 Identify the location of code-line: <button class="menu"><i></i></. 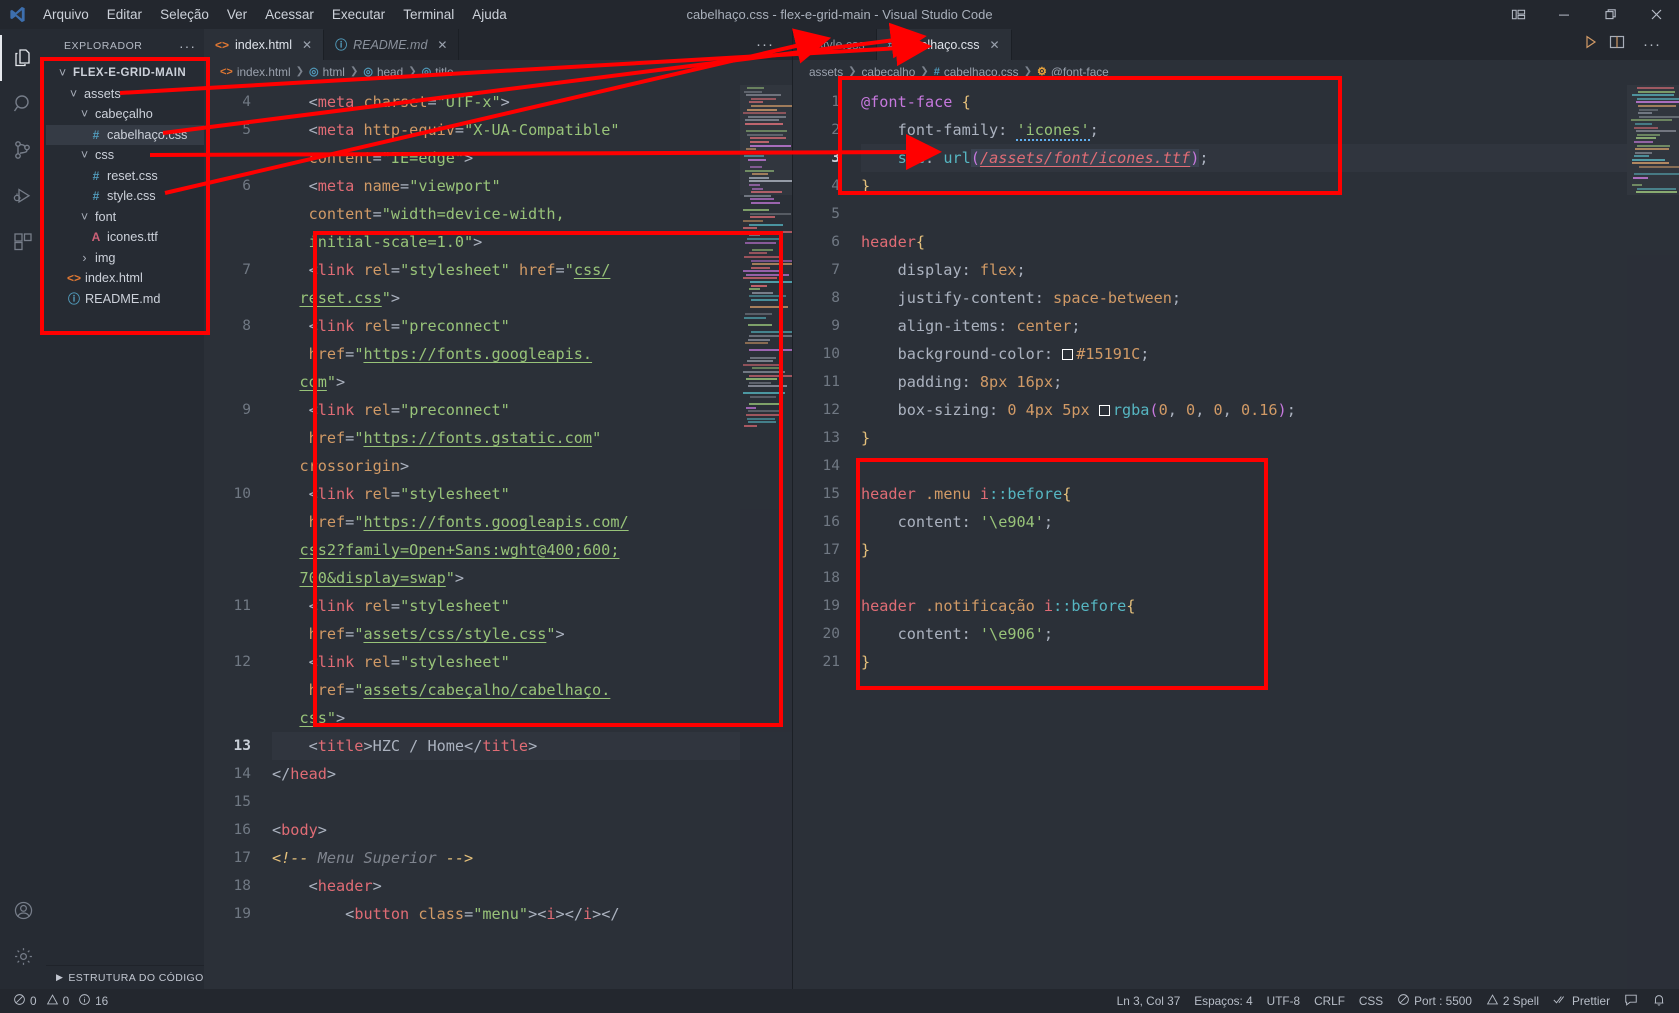
(532, 914).